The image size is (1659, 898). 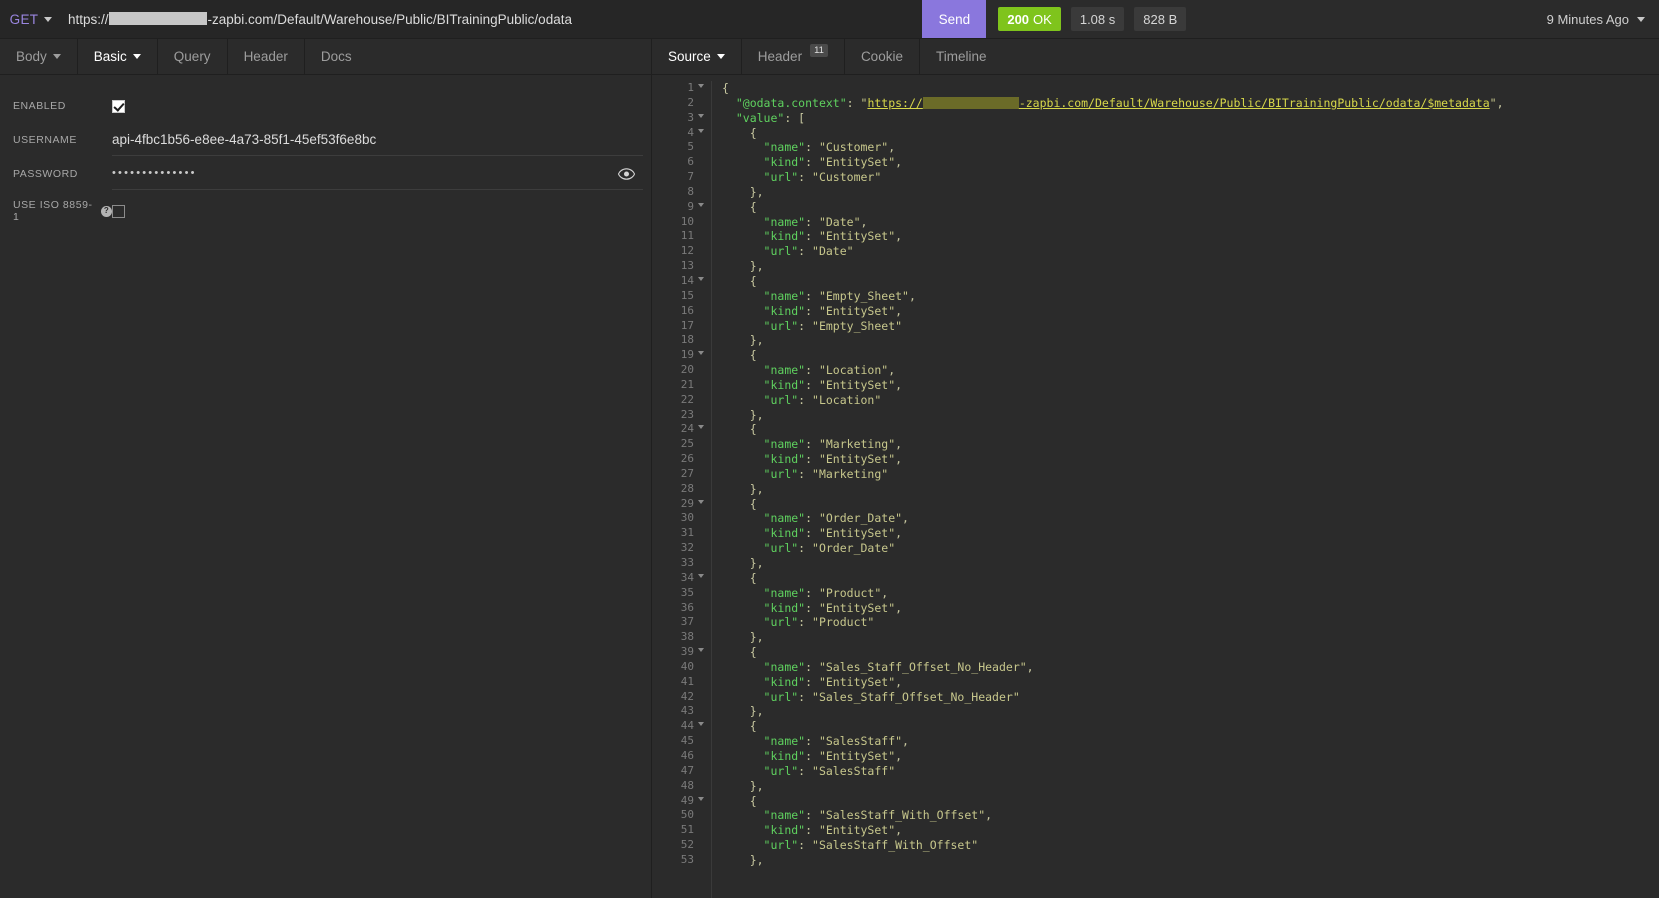 I want to click on code-line: "name": "Product",, so click(x=826, y=592).